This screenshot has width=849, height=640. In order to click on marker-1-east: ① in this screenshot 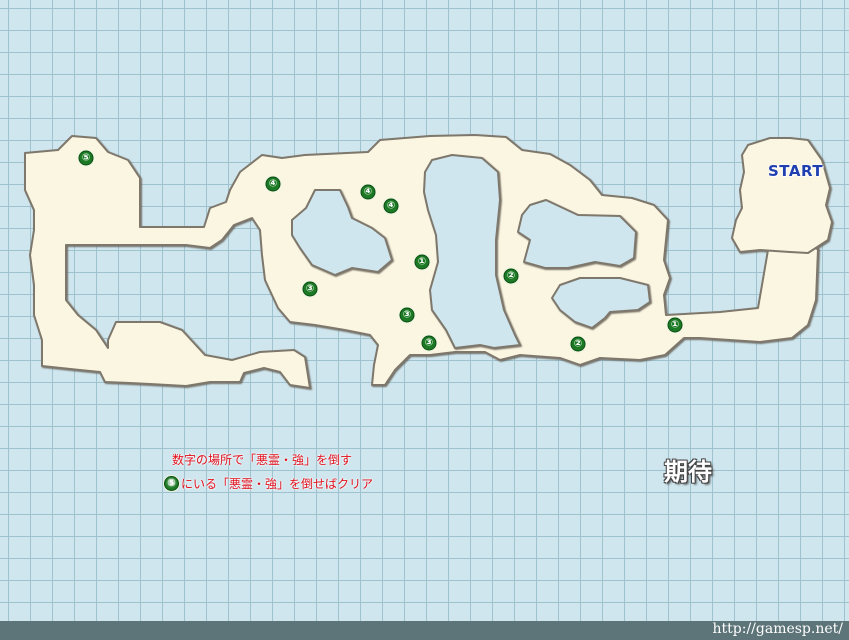, I will do `click(675, 325)`.